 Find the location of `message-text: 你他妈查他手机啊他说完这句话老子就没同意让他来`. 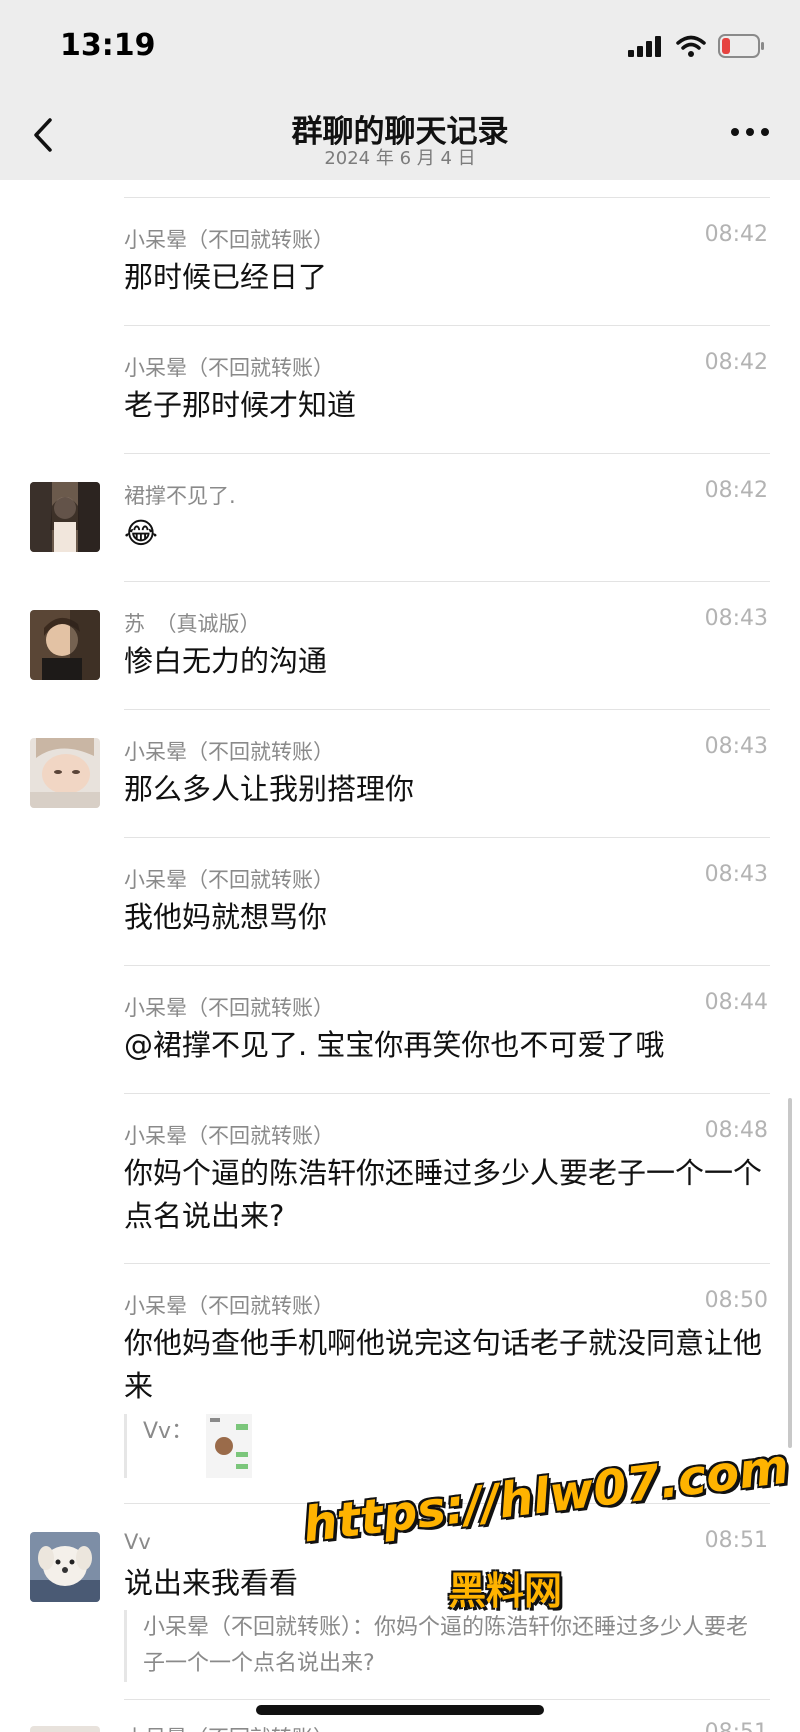

message-text: 你他妈查他手机啊他说完这句话老子就没同意让他来 is located at coordinates (443, 1364).